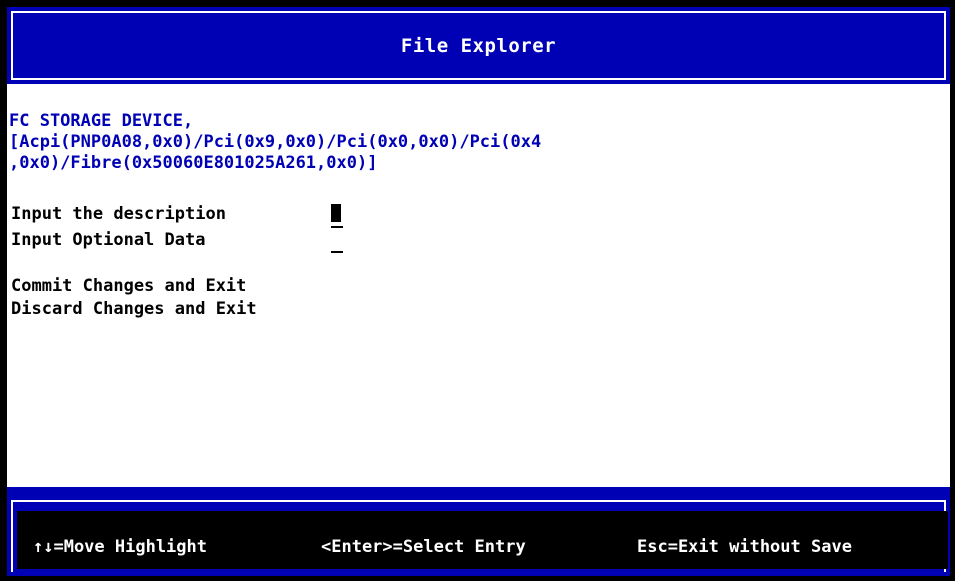  What do you see at coordinates (337, 227) in the screenshot?
I see `description-input-underline` at bounding box center [337, 227].